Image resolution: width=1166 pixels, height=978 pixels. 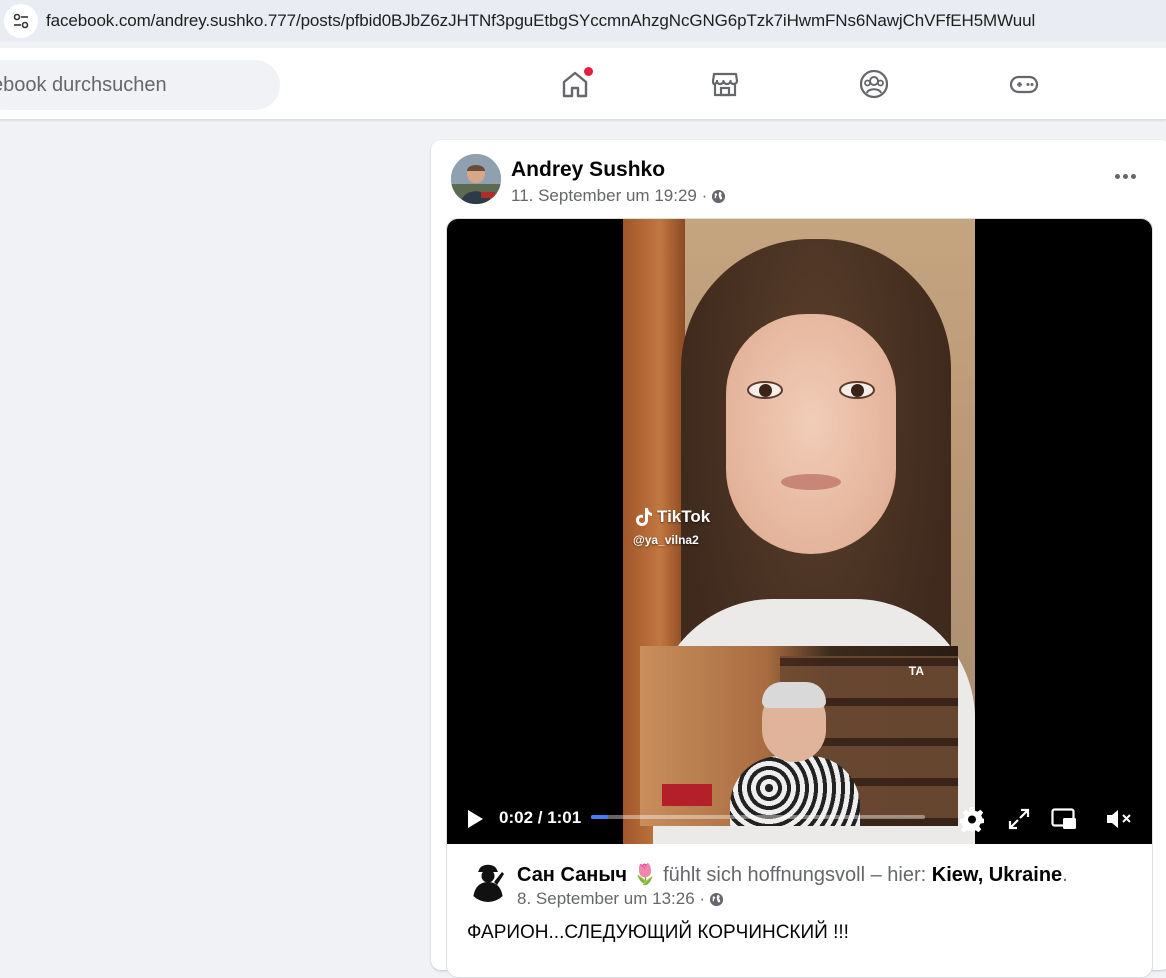 What do you see at coordinates (795, 875) in the screenshot?
I see `feeling-text: fühlt sich hoffnungsvoll – hier:` at bounding box center [795, 875].